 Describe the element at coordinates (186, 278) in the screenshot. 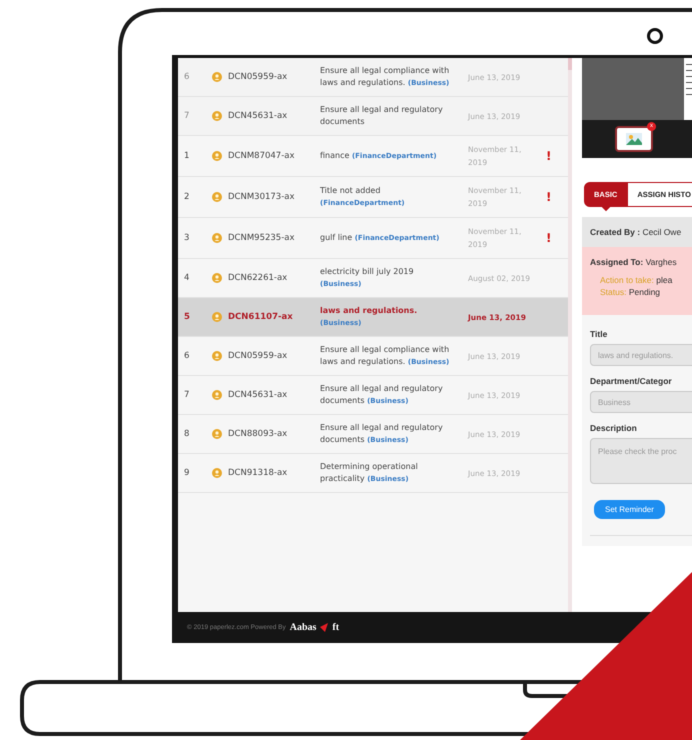

I see `row-number: 4` at that location.